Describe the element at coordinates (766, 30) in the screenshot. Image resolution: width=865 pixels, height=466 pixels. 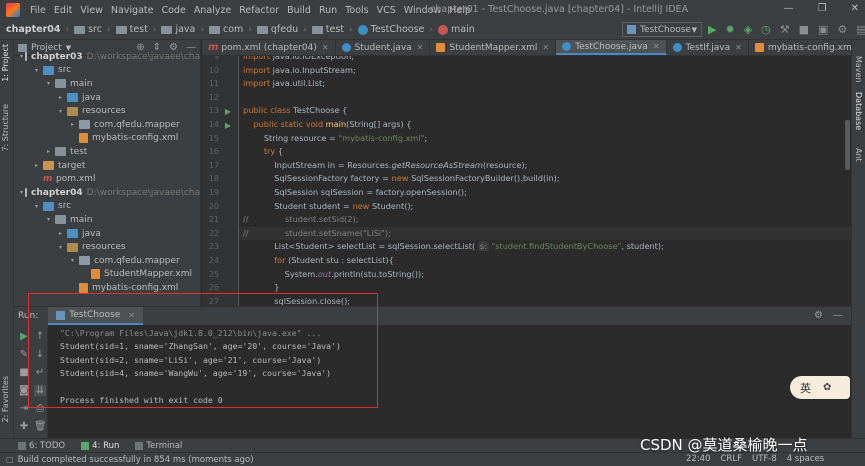
I see `profile-icon: ◷` at that location.